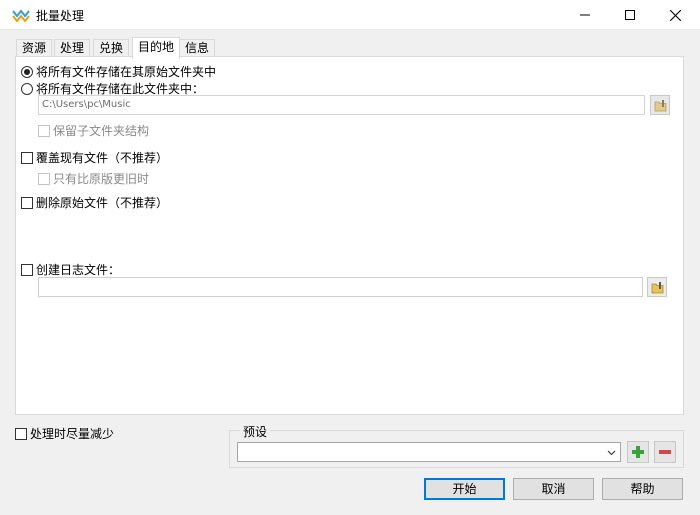 The height and width of the screenshot is (515, 700). I want to click on close-button, so click(675, 15).